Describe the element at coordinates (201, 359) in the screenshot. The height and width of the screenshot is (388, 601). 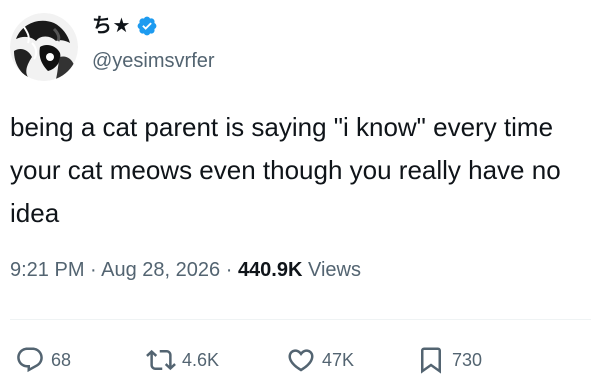
I see `retweet-count: 4.6K` at that location.